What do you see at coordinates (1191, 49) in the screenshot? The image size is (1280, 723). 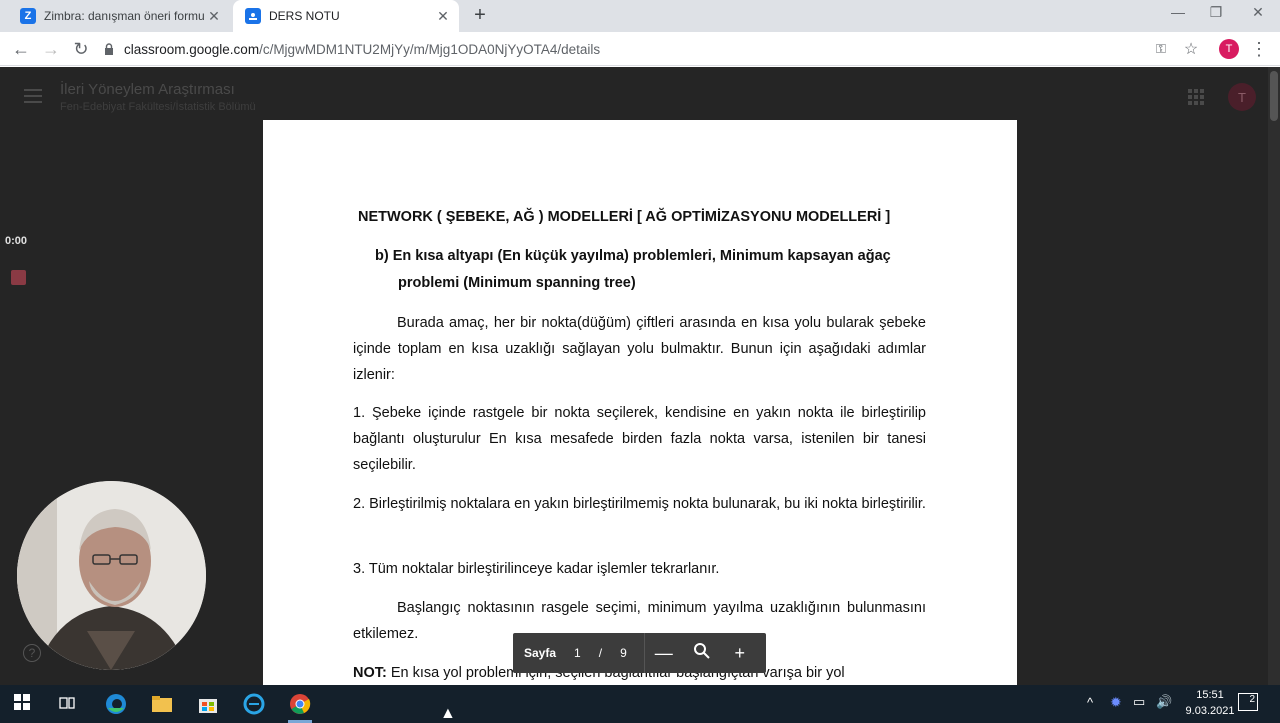 I see `bookmark-star-icon: ☆` at bounding box center [1191, 49].